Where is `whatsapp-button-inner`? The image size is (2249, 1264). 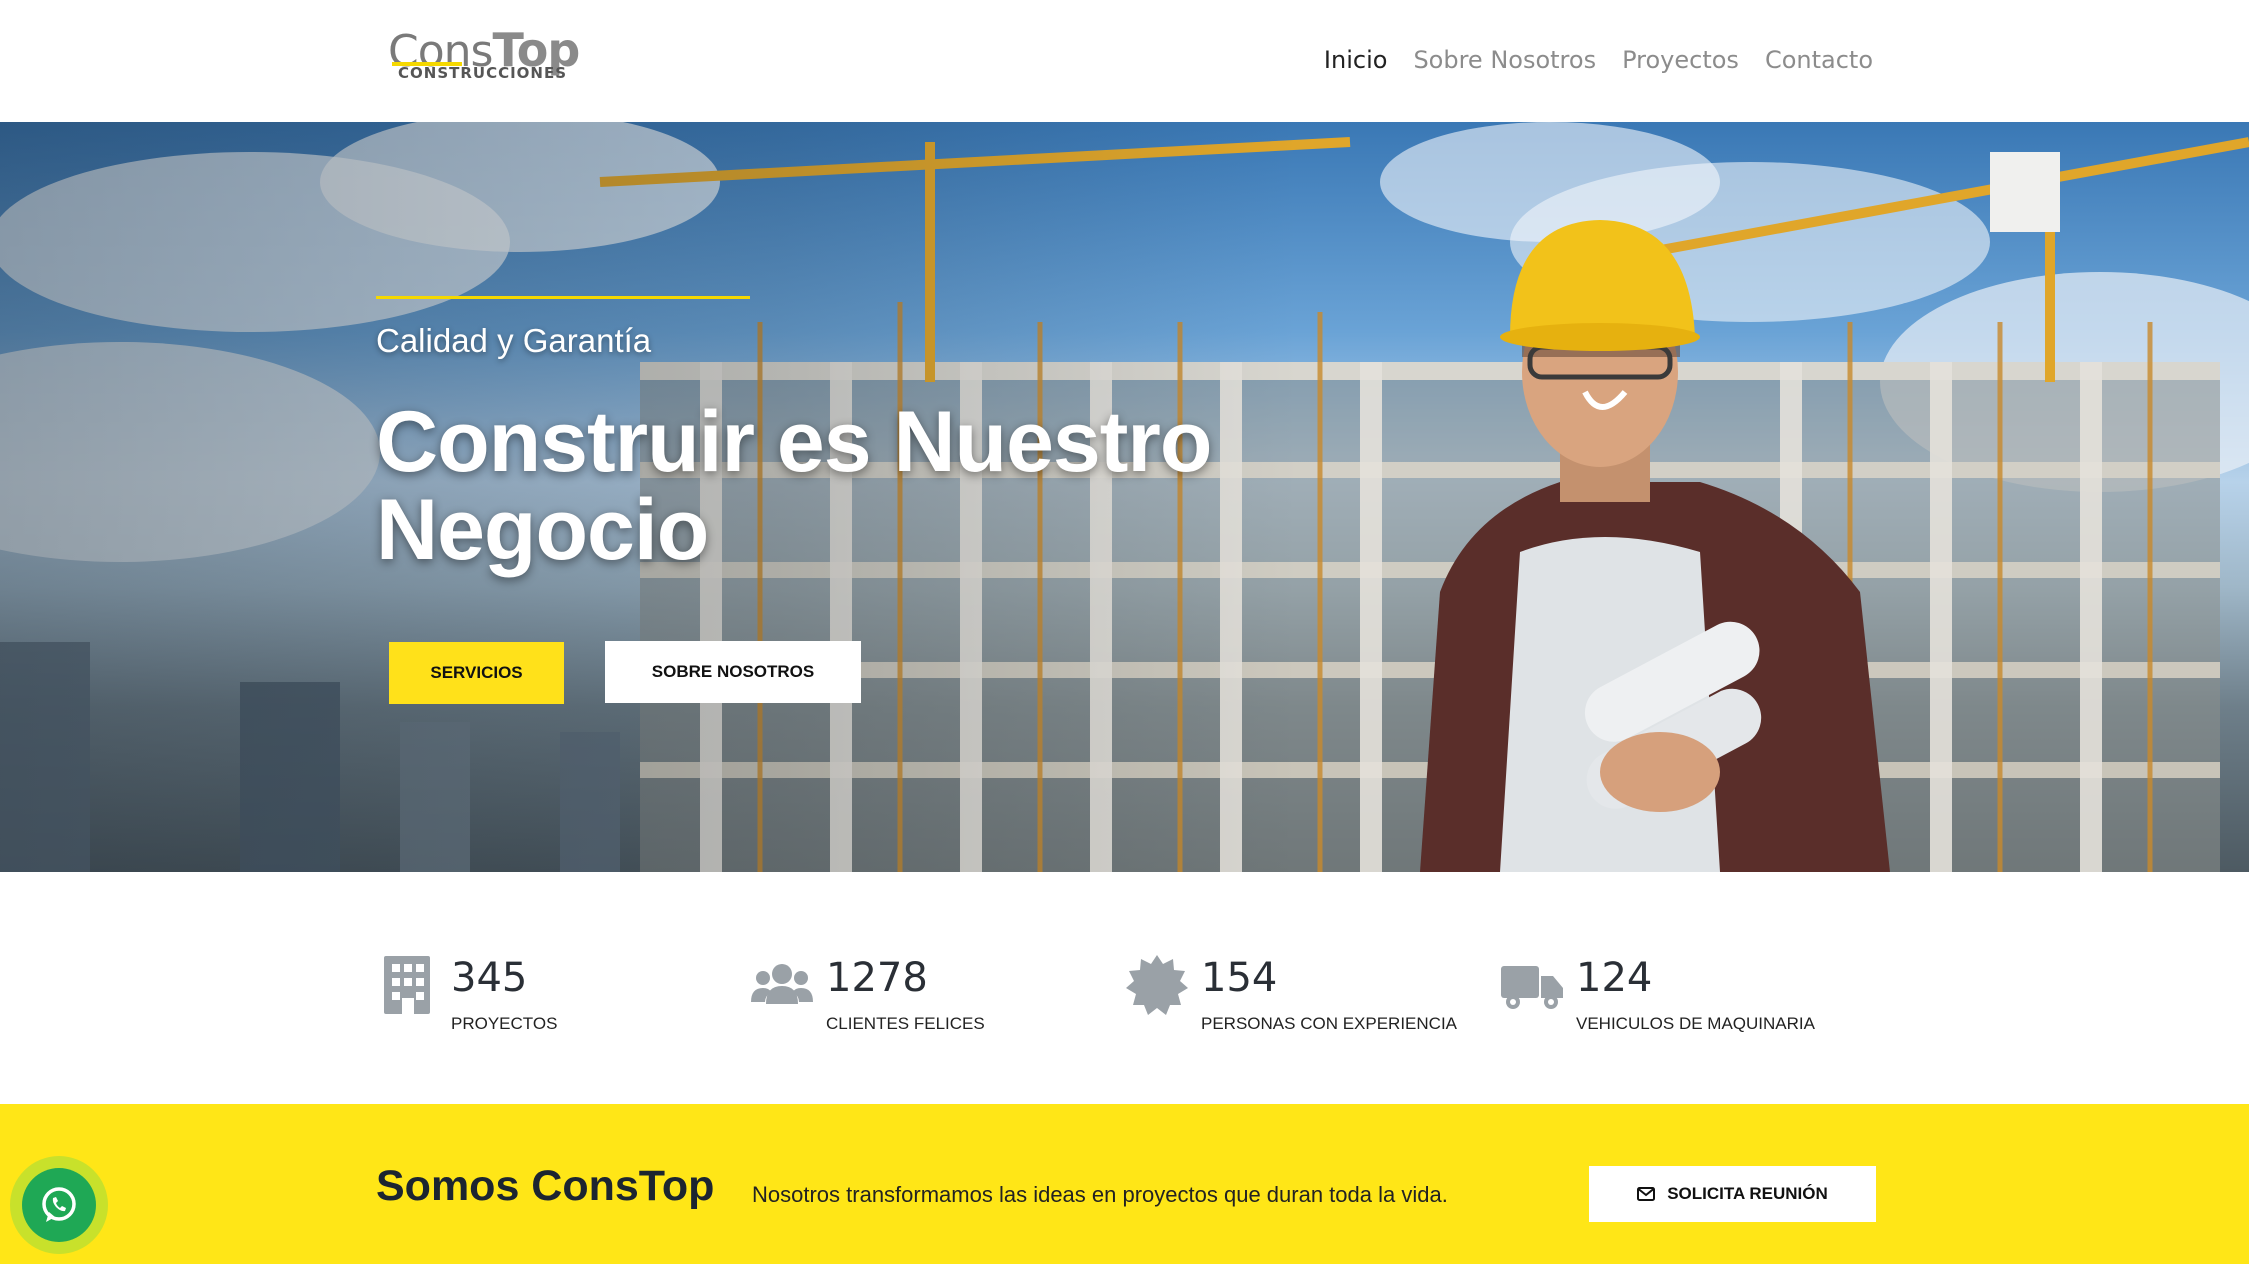 whatsapp-button-inner is located at coordinates (59, 1205).